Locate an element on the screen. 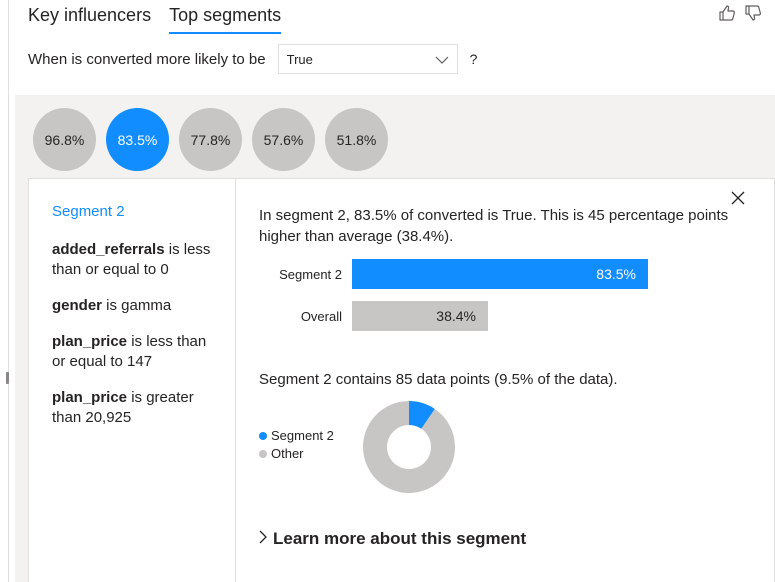 Image resolution: width=775 pixels, height=582 pixels. dropdown-value: True is located at coordinates (299, 59).